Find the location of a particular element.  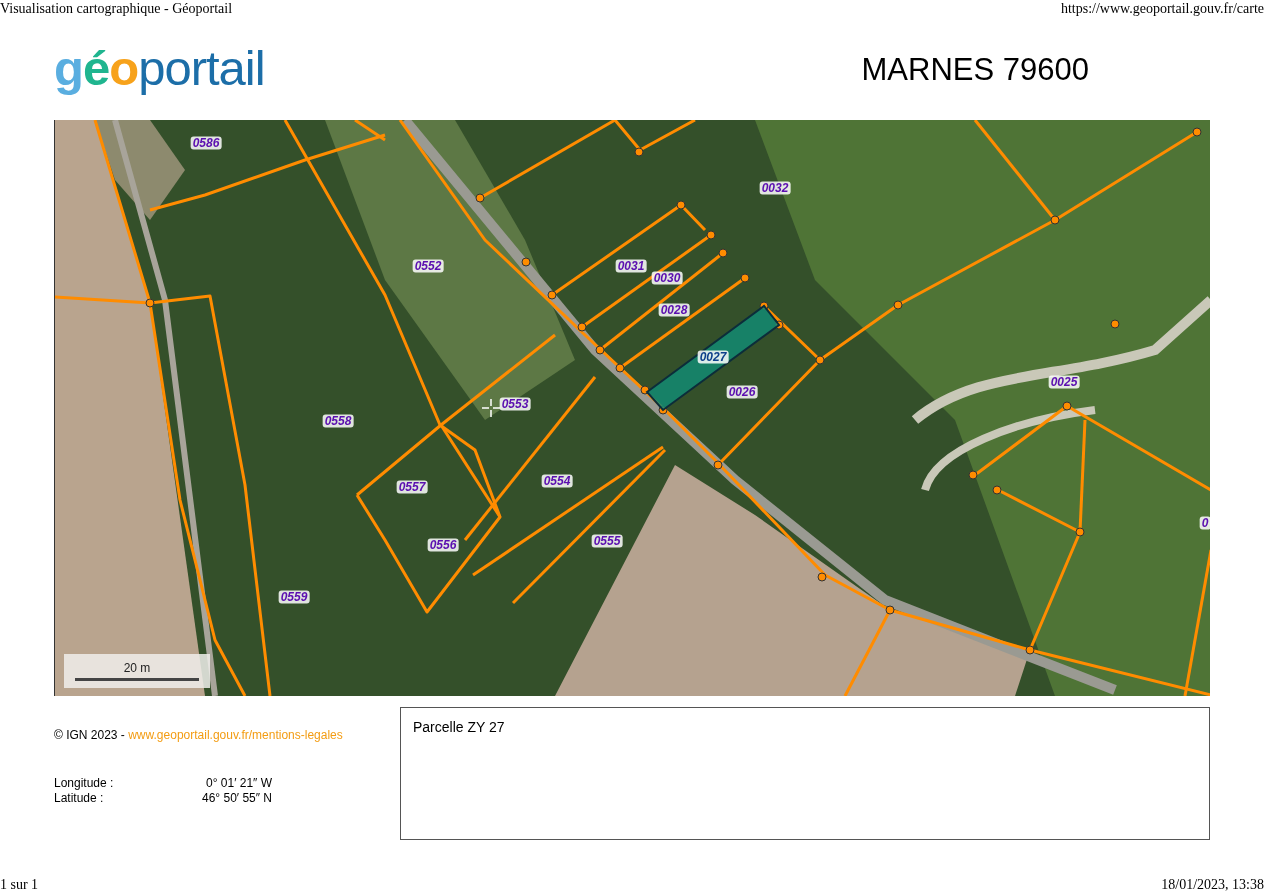

parcel-label: 0027 is located at coordinates (713, 357).